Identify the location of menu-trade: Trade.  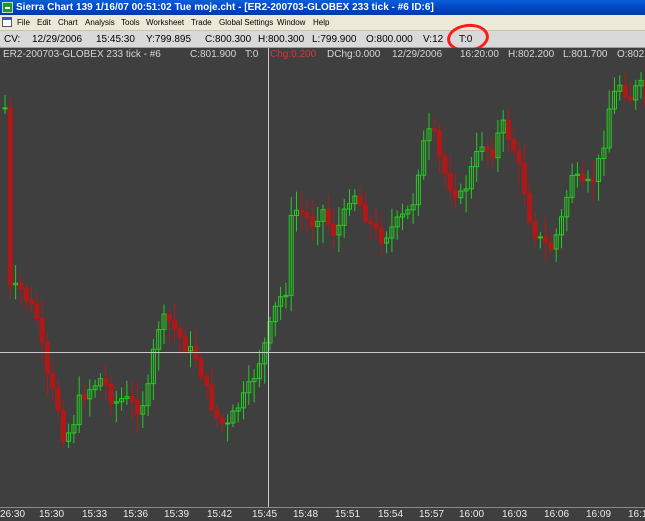
(201, 22).